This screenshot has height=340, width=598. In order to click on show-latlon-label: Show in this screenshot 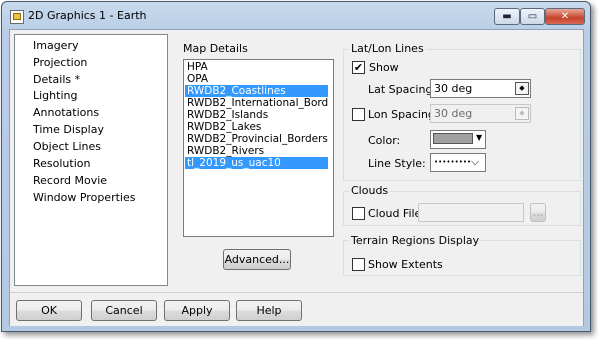, I will do `click(384, 67)`.